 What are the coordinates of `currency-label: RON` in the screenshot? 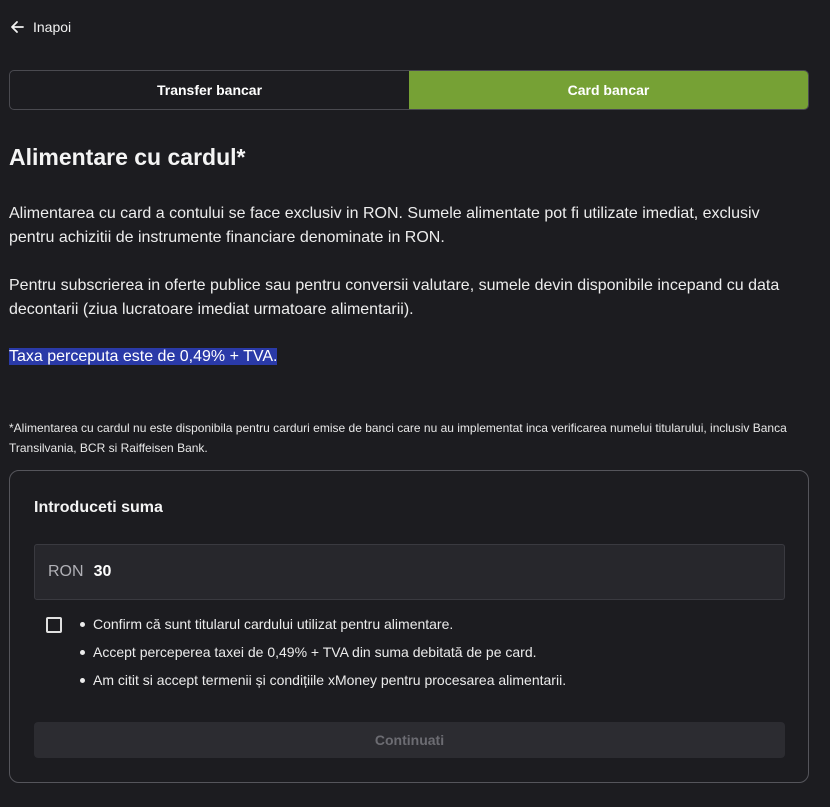 It's located at (66, 571).